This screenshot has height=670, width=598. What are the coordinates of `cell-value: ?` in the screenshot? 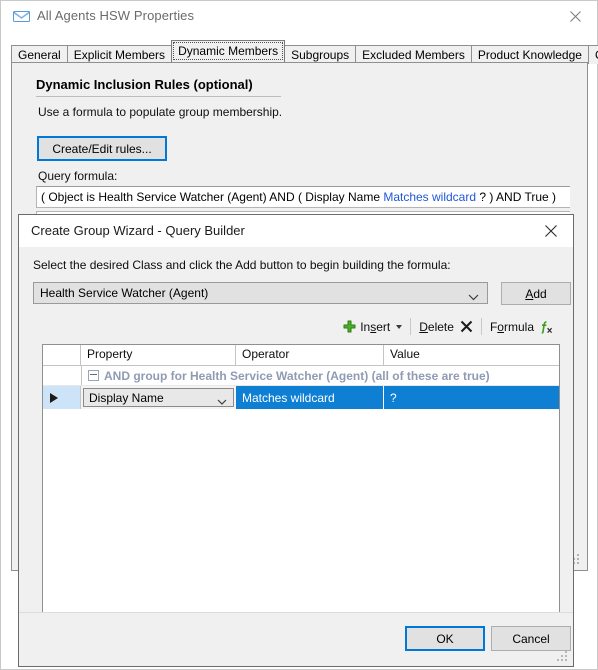 It's located at (471, 397).